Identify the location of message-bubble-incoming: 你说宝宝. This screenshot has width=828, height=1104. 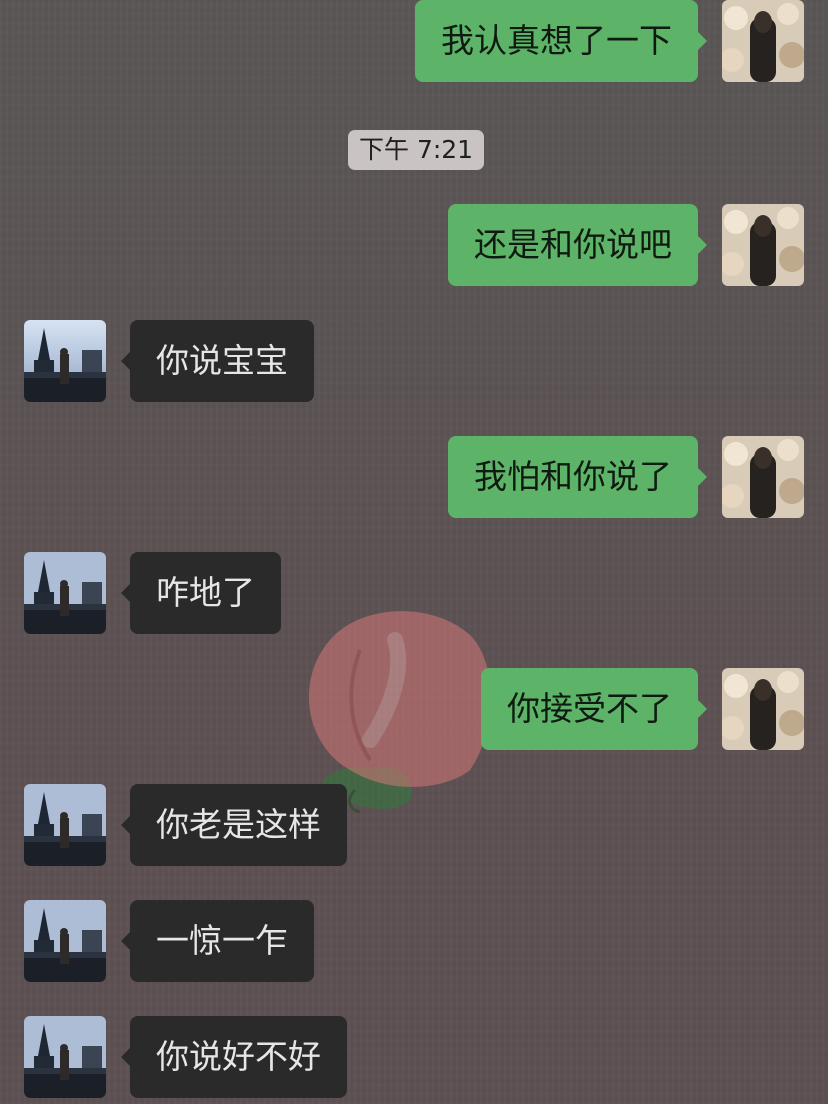
(217, 361).